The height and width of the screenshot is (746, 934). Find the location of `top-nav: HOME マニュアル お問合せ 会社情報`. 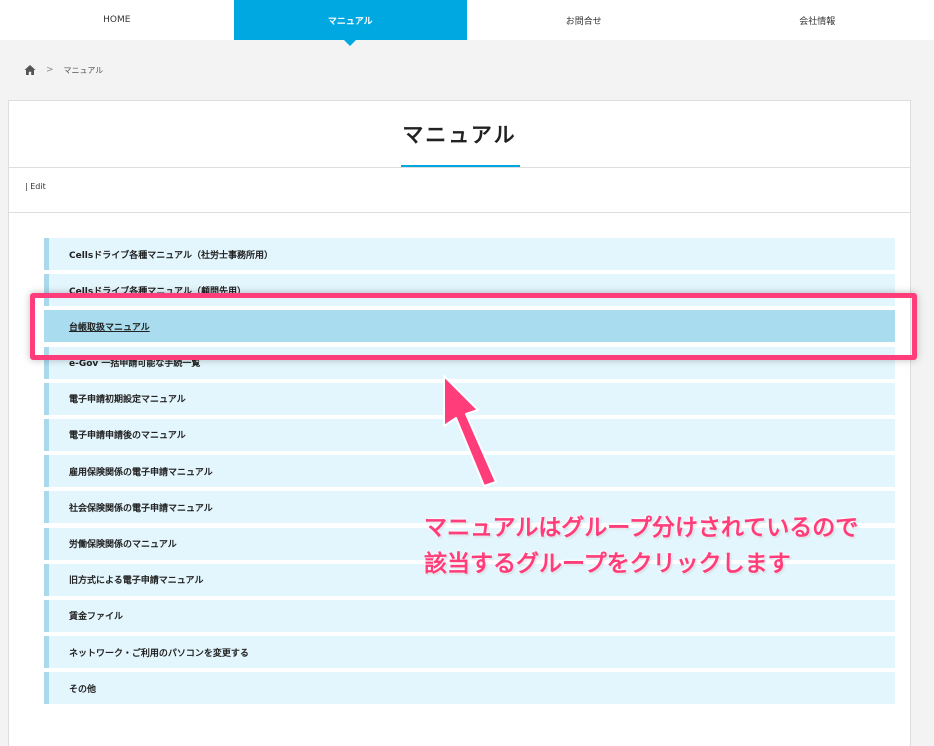

top-nav: HOME マニュアル お問合せ 会社情報 is located at coordinates (467, 20).